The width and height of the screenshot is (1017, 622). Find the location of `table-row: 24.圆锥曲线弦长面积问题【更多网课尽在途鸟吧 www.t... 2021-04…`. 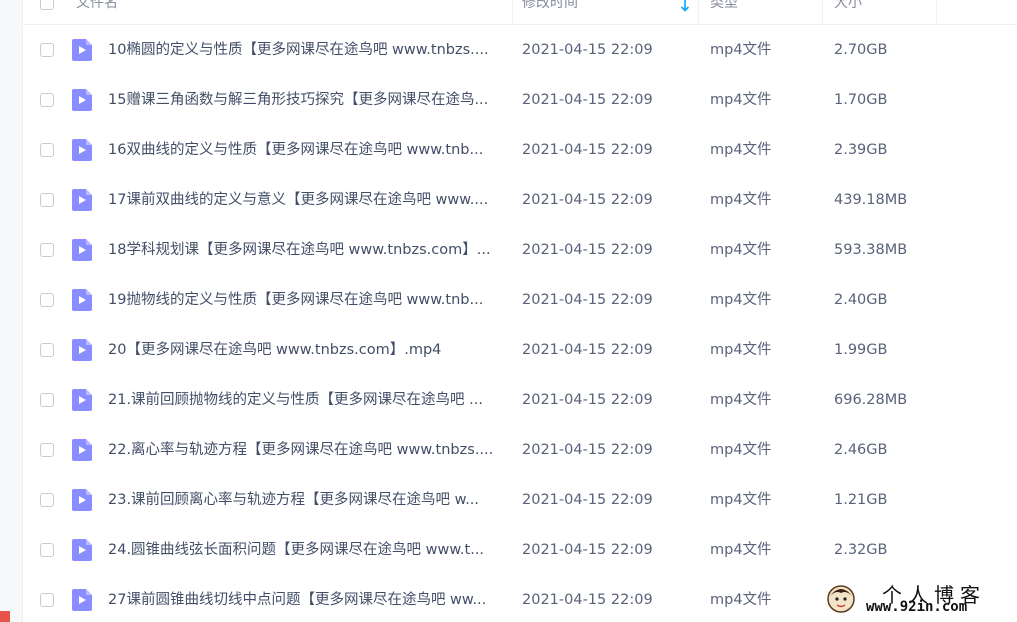

table-row: 24.圆锥曲线弦长面积问题【更多网课尽在途鸟吧 www.t... 2021-04… is located at coordinates (519, 550).